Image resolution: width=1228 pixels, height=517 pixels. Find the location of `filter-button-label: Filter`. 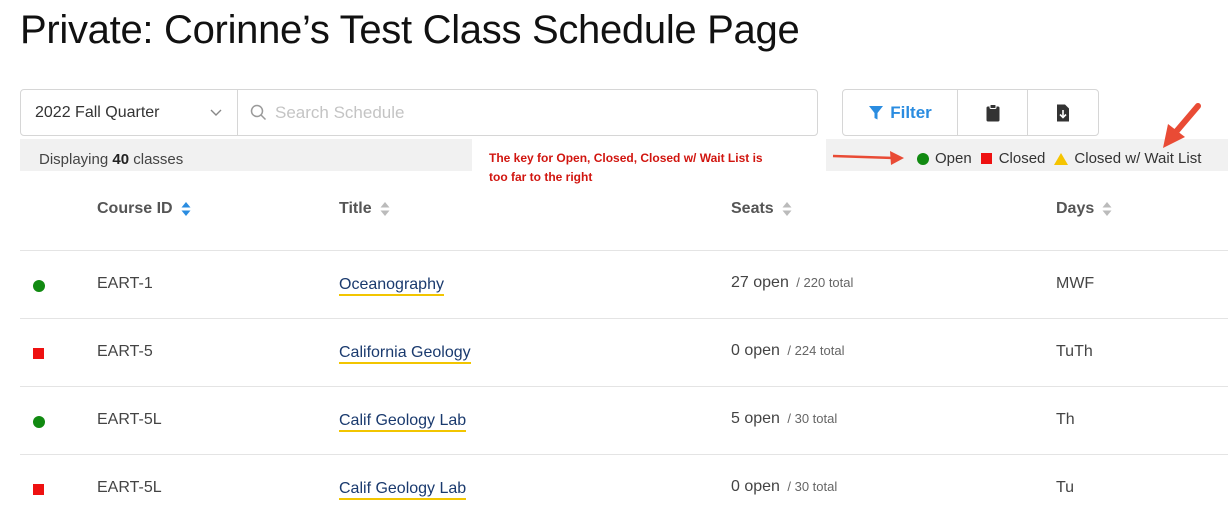

filter-button-label: Filter is located at coordinates (911, 112).